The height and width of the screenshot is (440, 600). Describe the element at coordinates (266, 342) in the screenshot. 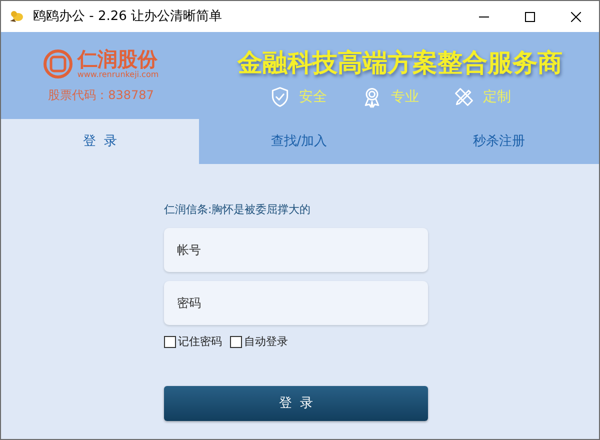

I see `checkbox-label: 自动登录` at that location.